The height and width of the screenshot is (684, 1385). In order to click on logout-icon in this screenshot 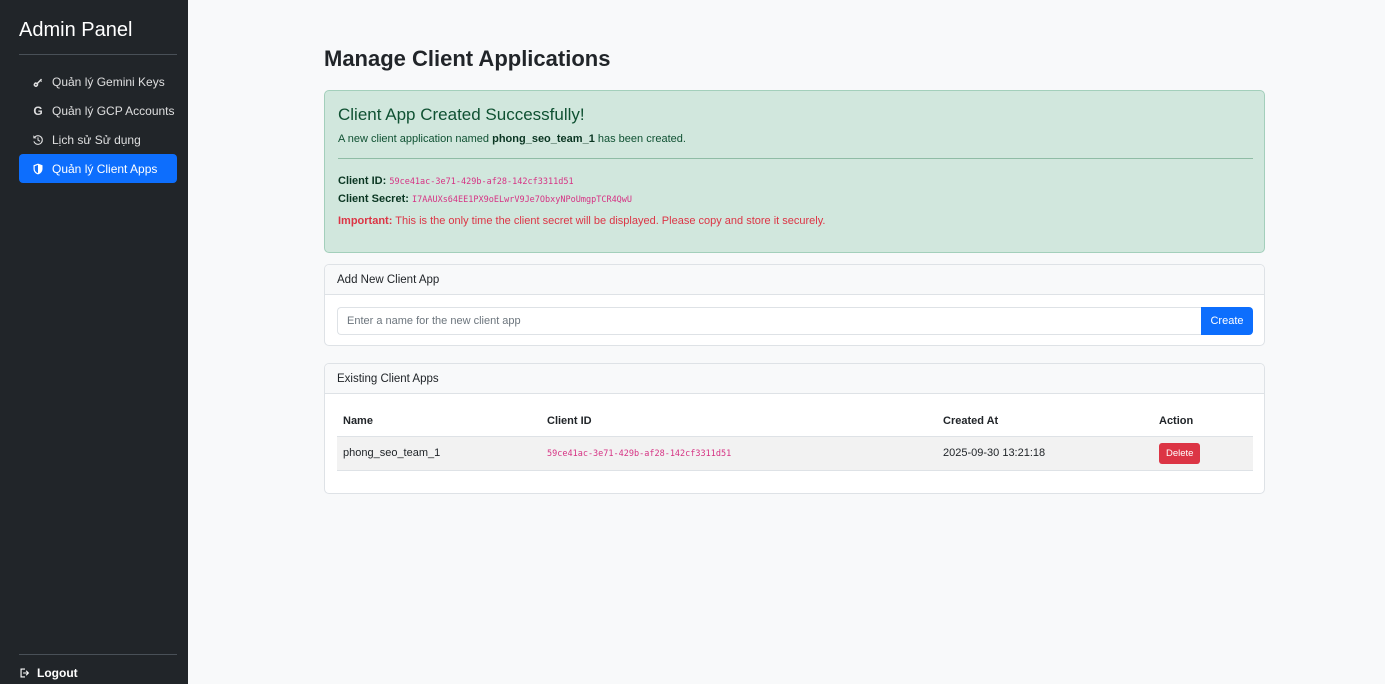, I will do `click(25, 673)`.